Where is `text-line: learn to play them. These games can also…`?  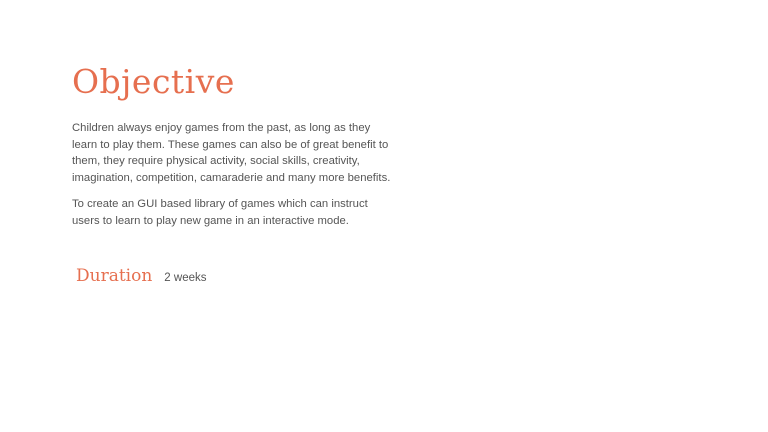
text-line: learn to play them. These games can also… is located at coordinates (230, 144).